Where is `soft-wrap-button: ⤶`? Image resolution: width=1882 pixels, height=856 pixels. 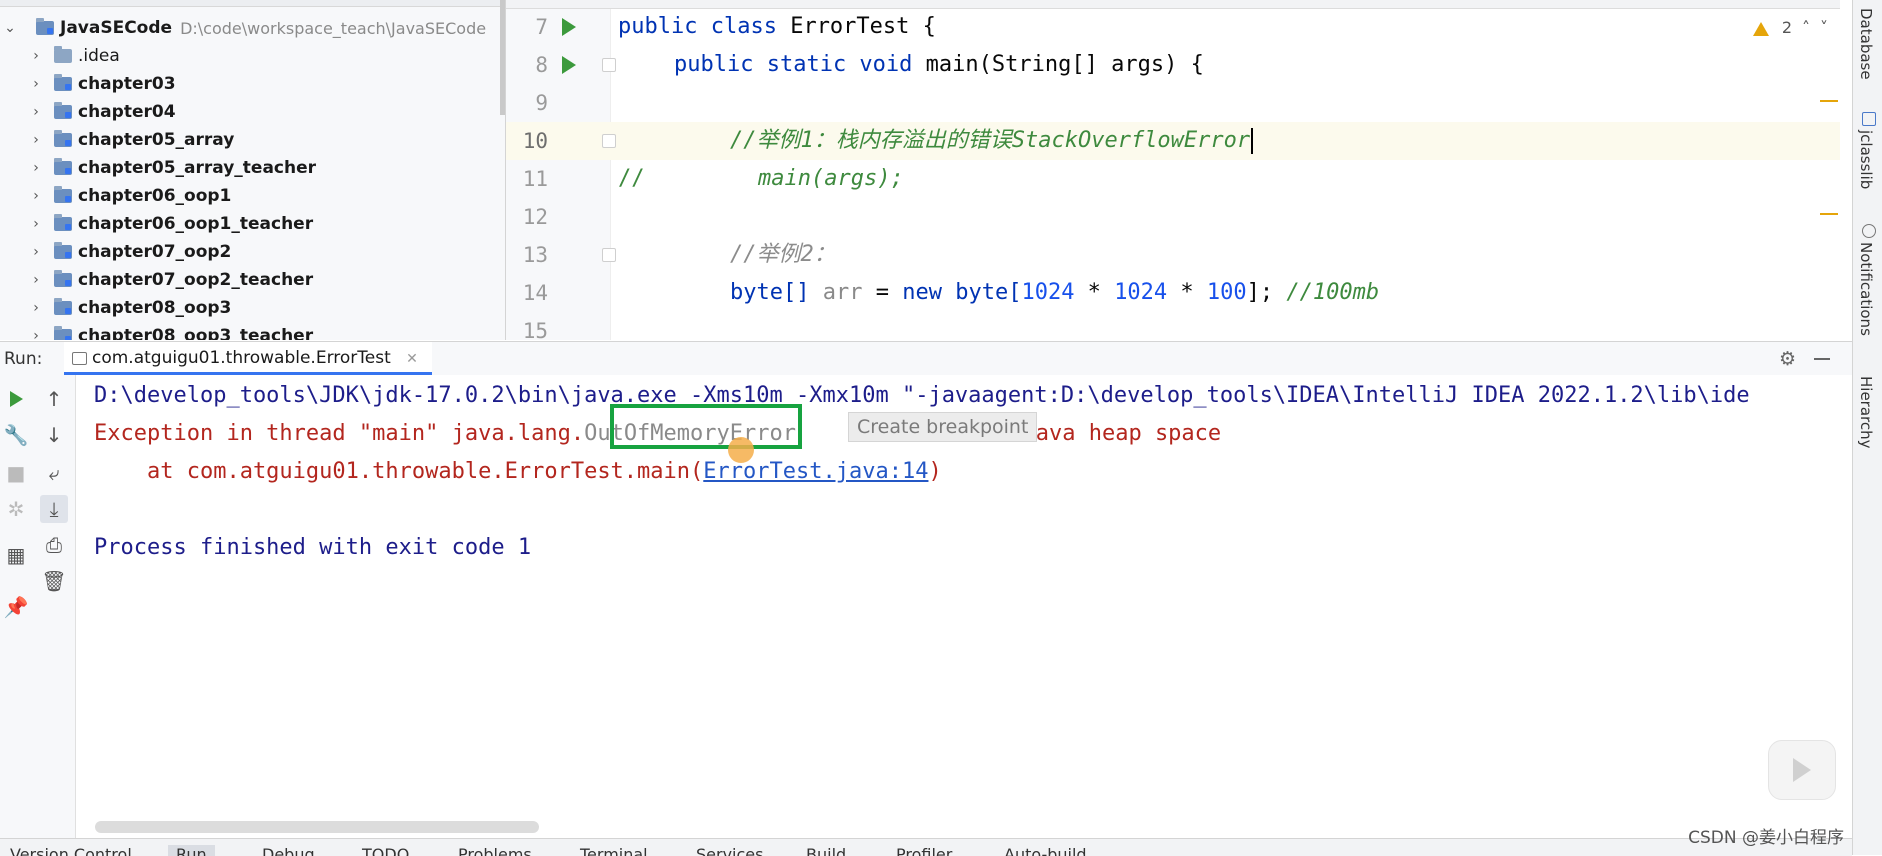 soft-wrap-button: ⤶ is located at coordinates (54, 473).